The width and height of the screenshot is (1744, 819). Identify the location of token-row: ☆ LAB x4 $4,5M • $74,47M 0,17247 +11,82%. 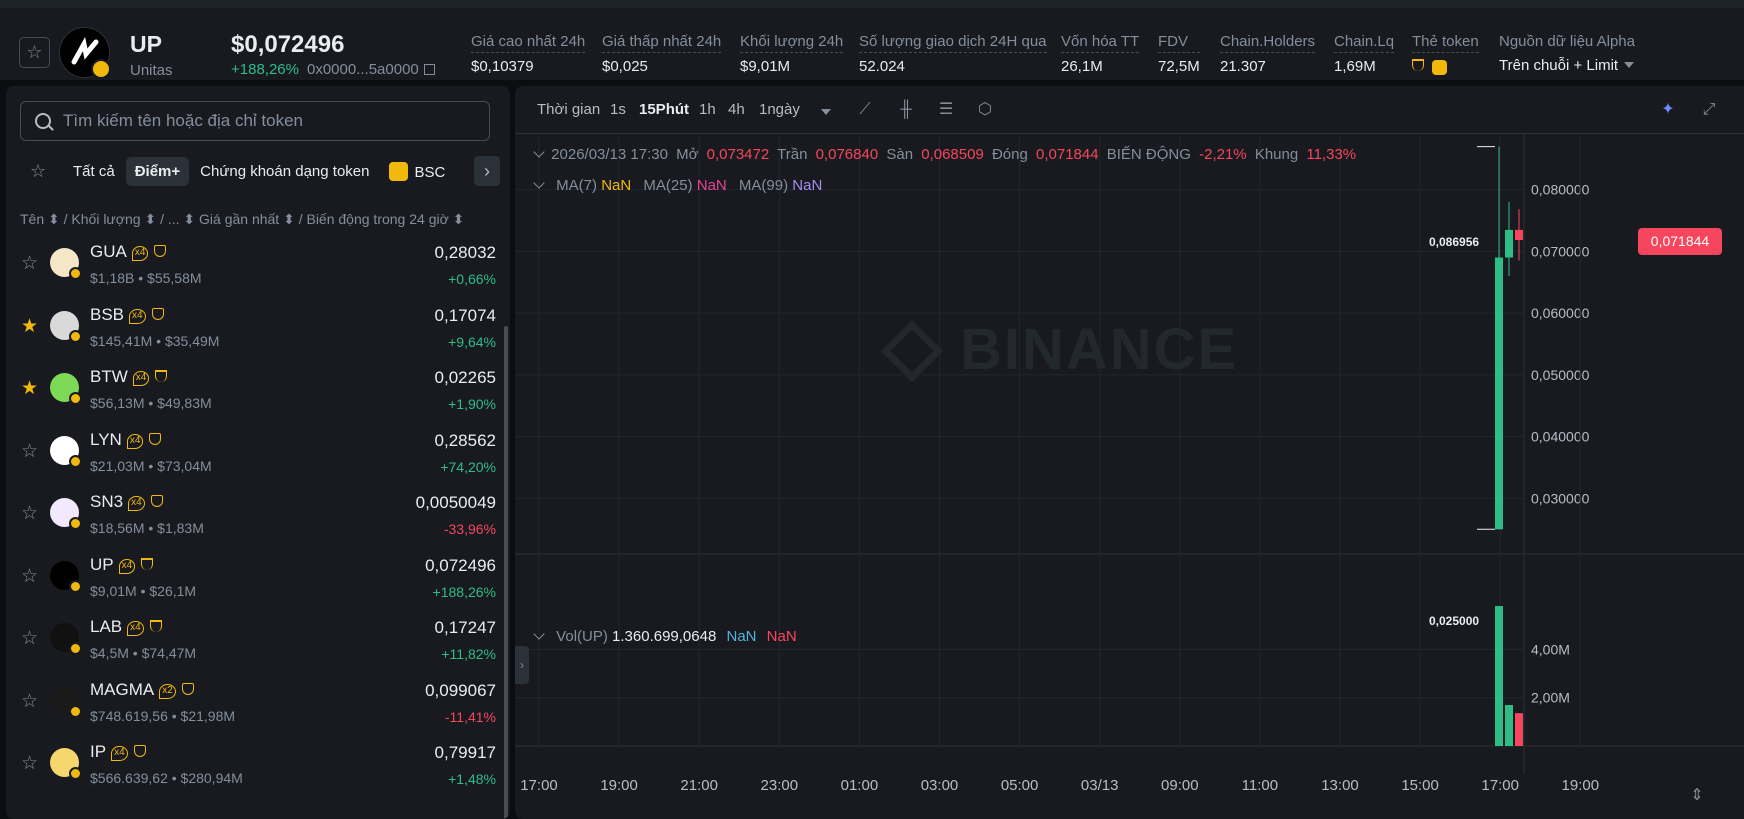
(251, 640).